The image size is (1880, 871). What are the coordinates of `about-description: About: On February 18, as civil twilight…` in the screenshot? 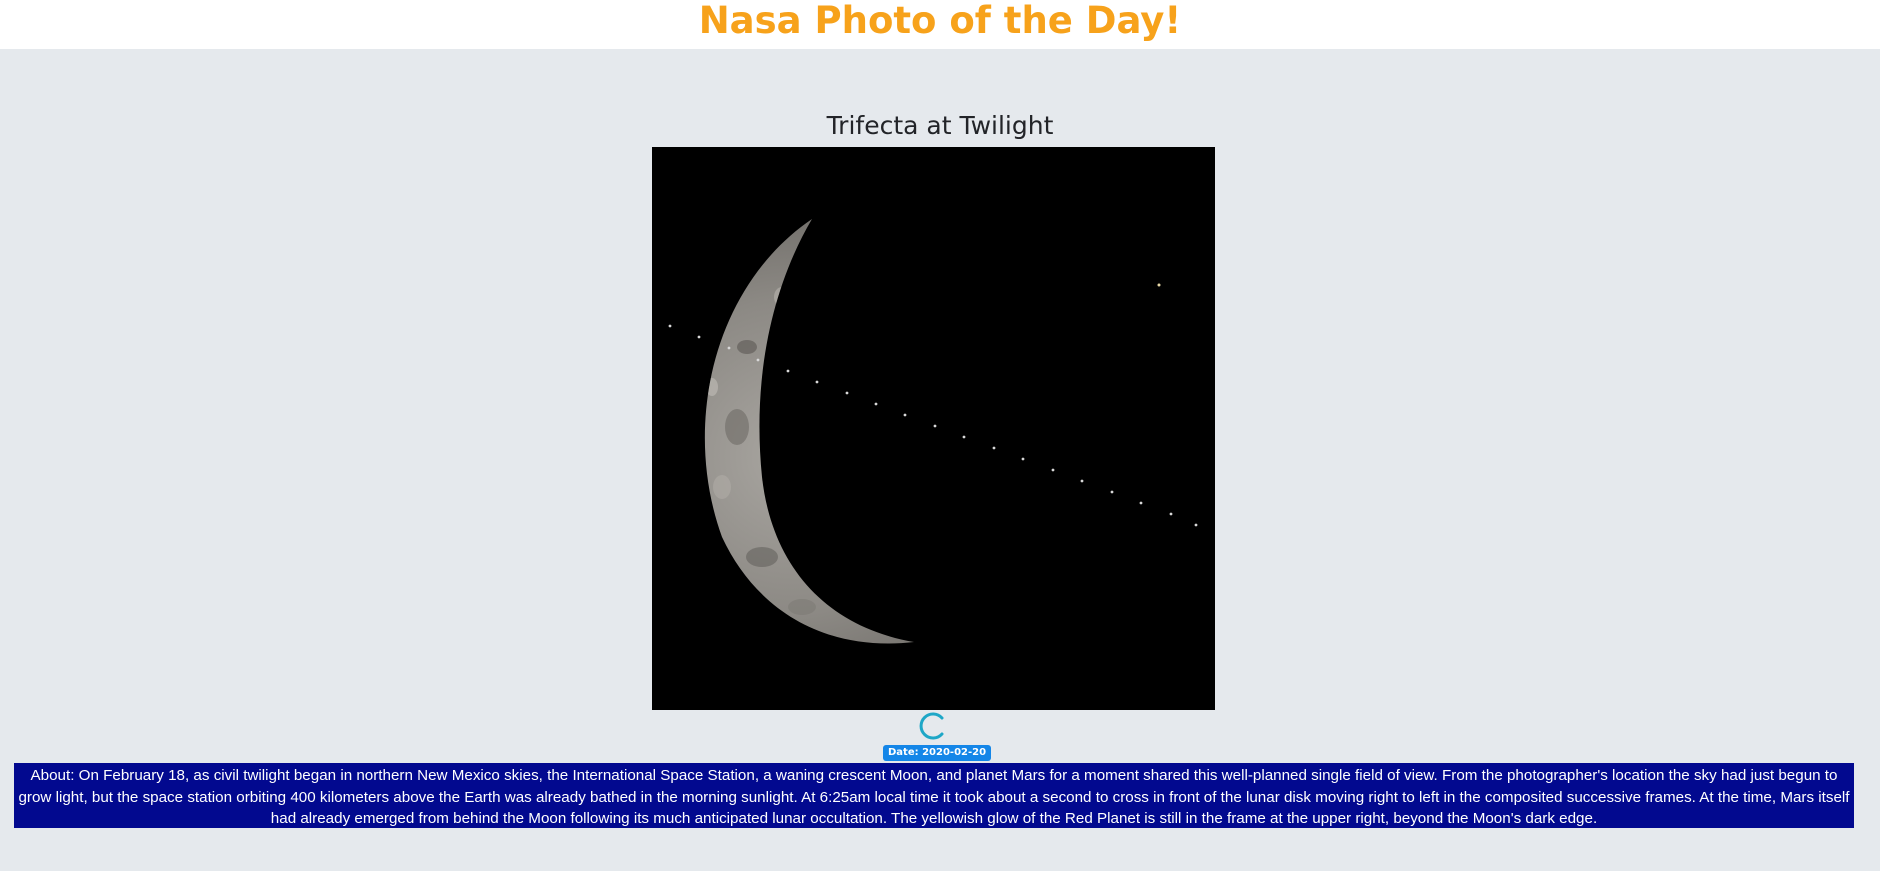 It's located at (934, 795).